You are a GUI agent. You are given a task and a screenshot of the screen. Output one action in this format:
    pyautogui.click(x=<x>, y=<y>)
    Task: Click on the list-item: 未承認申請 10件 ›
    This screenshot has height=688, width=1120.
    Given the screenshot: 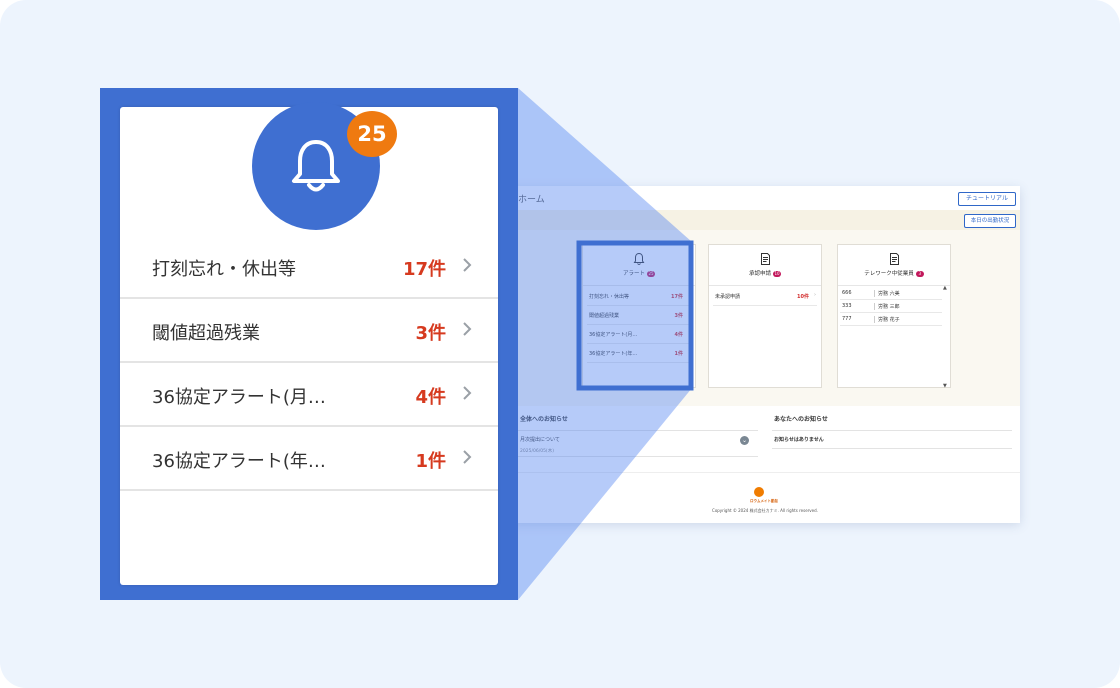 What is the action you would take?
    pyautogui.click(x=765, y=296)
    